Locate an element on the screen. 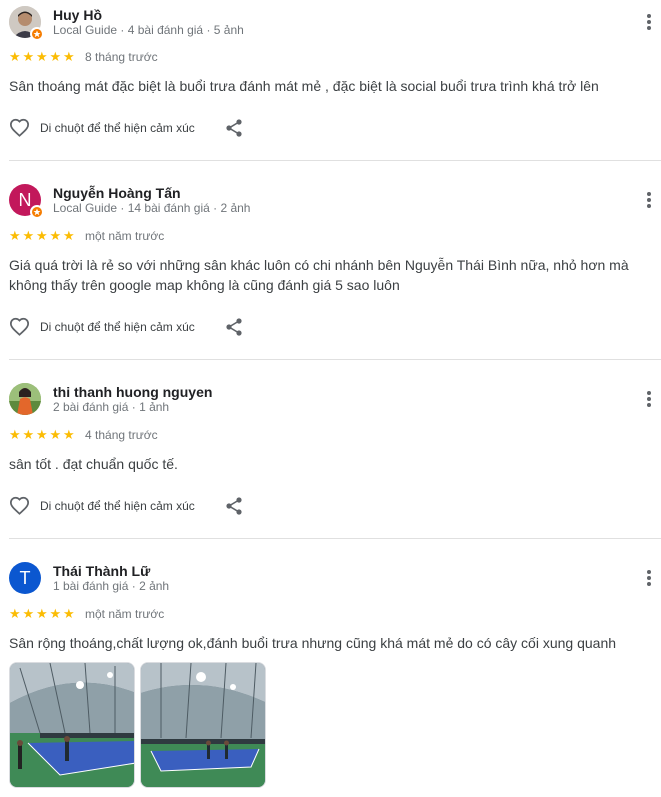  avatar-letter: T is located at coordinates (25, 578).